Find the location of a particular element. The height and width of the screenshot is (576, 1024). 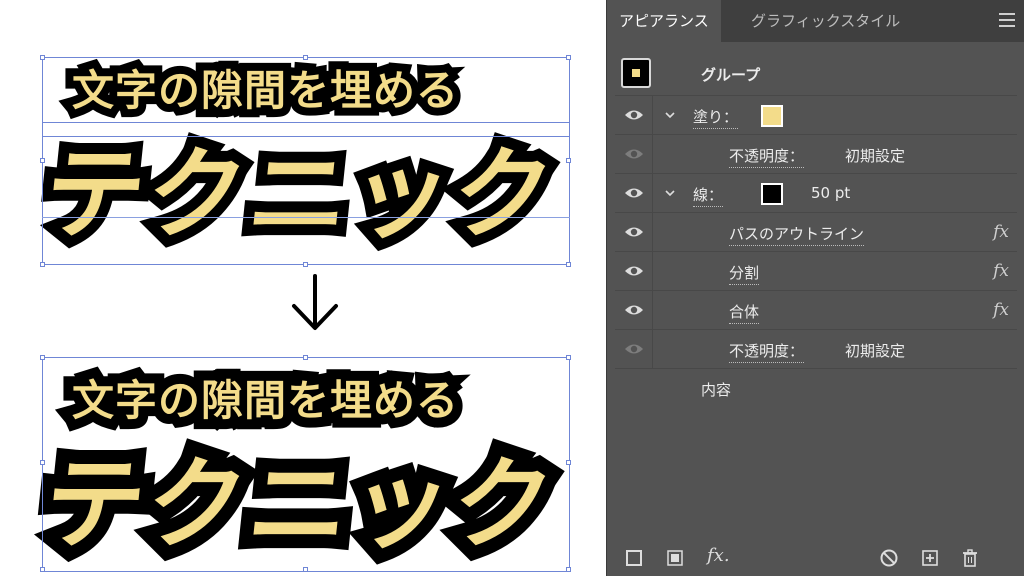

group-label: グループ is located at coordinates (731, 75).